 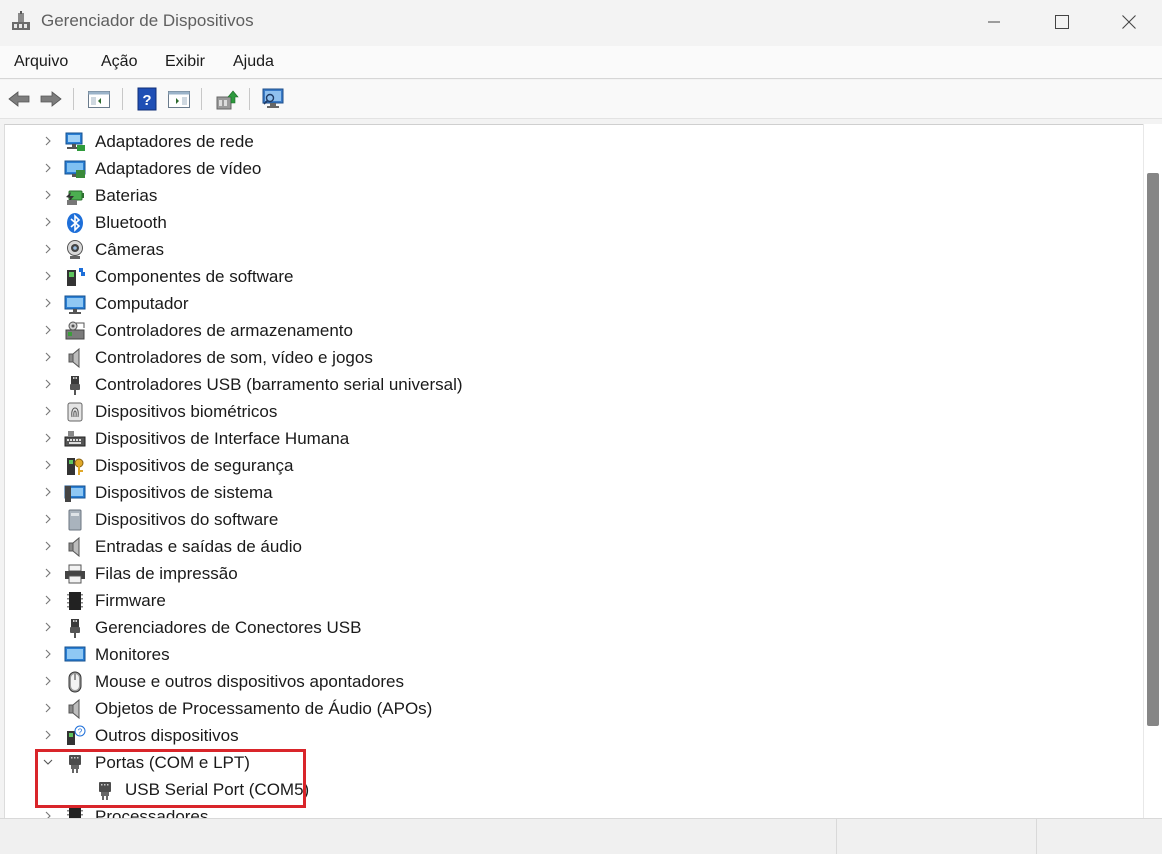 What do you see at coordinates (274, 99) in the screenshot?
I see `scan-hardware-button` at bounding box center [274, 99].